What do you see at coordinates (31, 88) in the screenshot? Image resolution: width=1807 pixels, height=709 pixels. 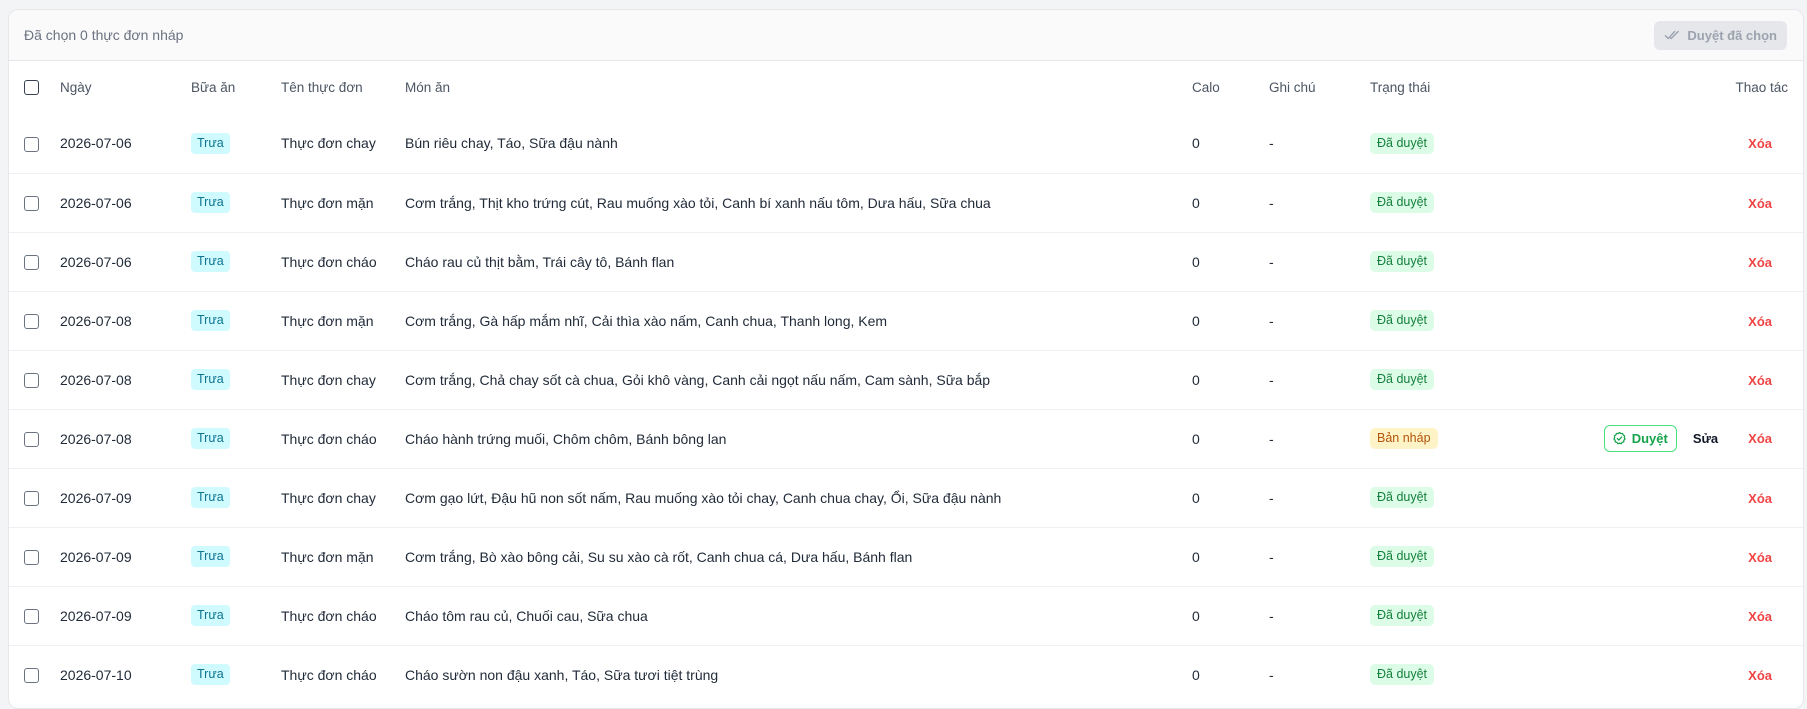 I see `select-all-checkbox` at bounding box center [31, 88].